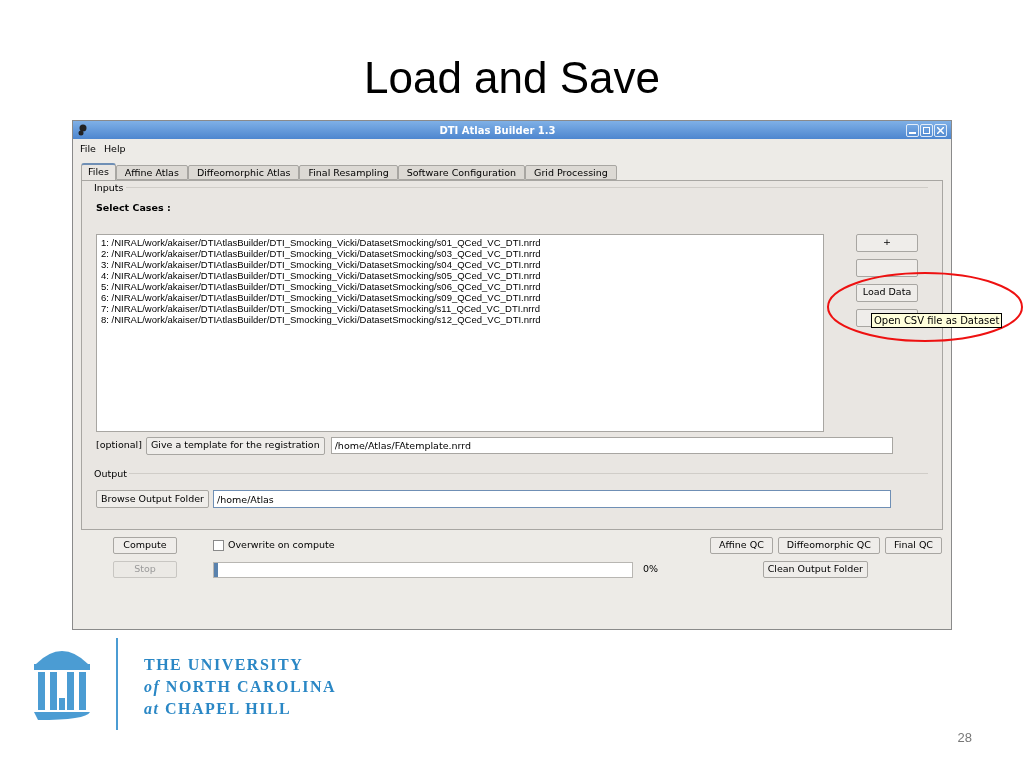 This screenshot has width=1024, height=768. What do you see at coordinates (110, 474) in the screenshot?
I see `group-title: Output` at bounding box center [110, 474].